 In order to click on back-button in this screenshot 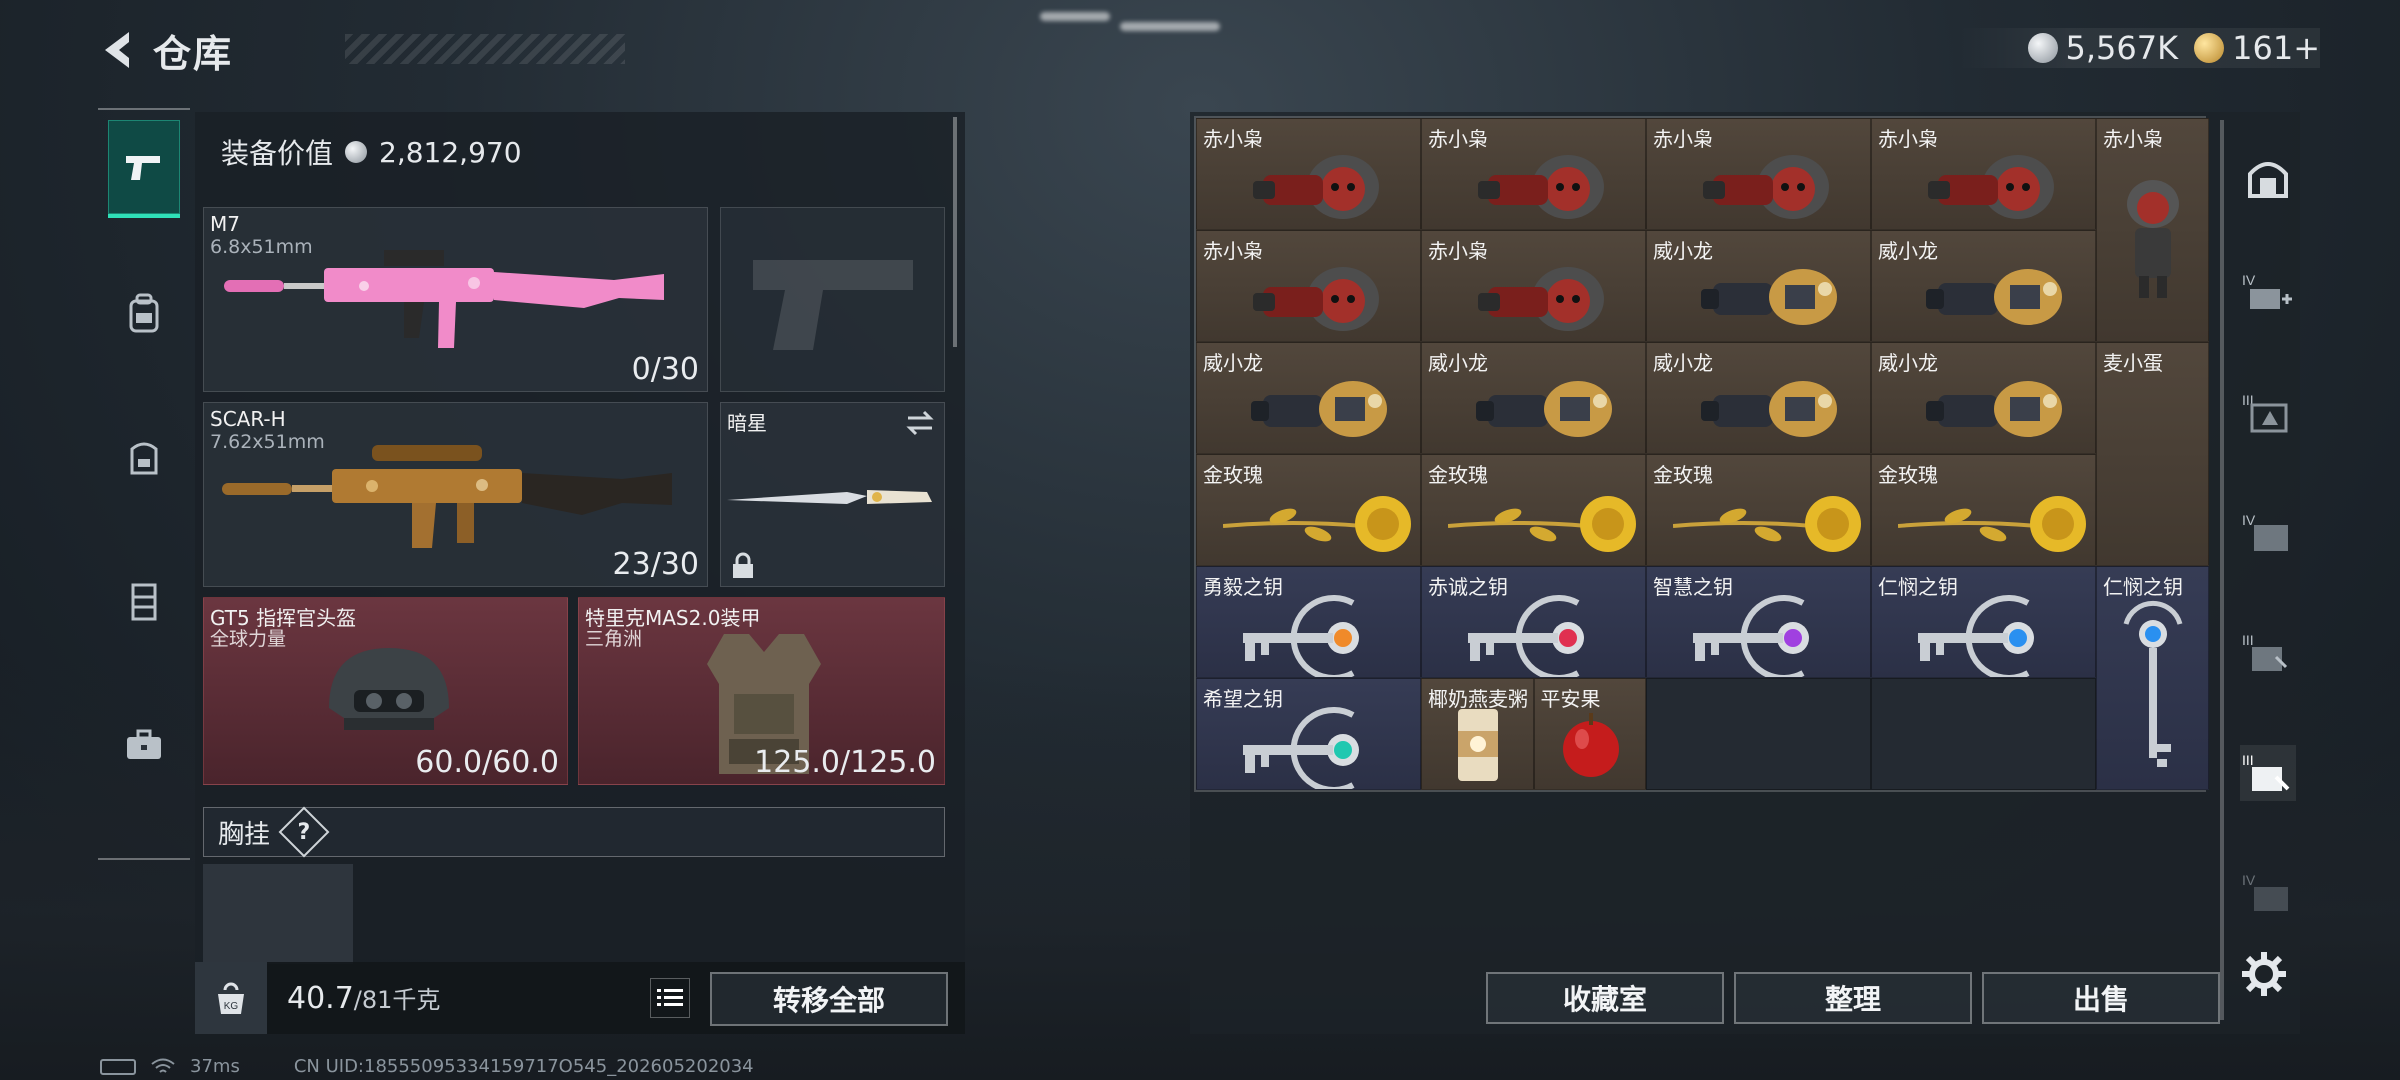, I will do `click(119, 50)`.